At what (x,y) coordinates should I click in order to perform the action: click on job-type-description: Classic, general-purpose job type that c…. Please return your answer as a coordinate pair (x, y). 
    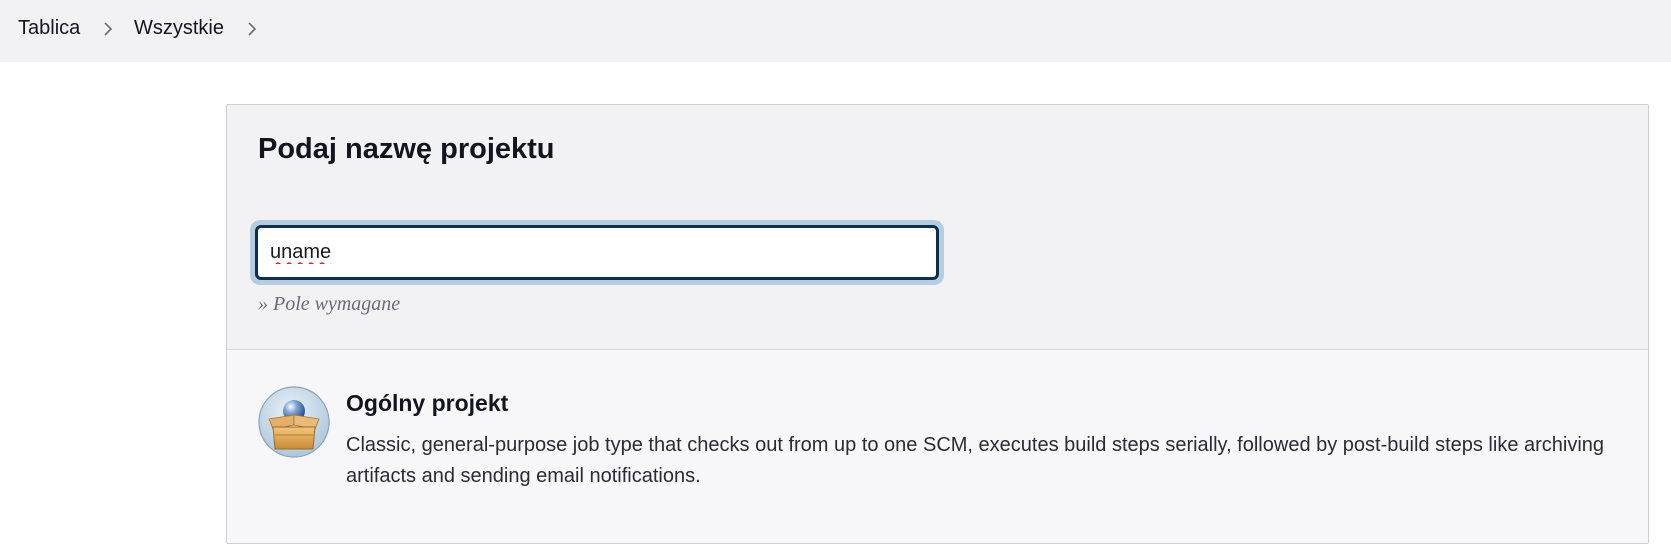
    Looking at the image, I should click on (975, 460).